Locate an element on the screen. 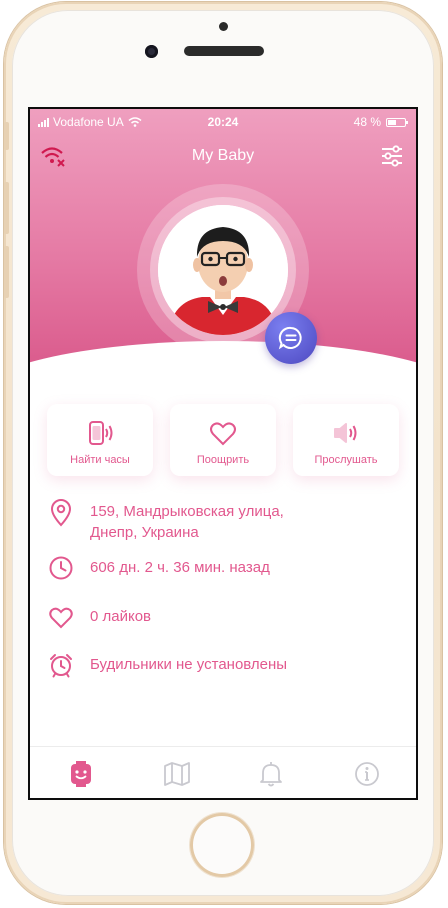 The image size is (448, 908). bell-icon is located at coordinates (271, 774).